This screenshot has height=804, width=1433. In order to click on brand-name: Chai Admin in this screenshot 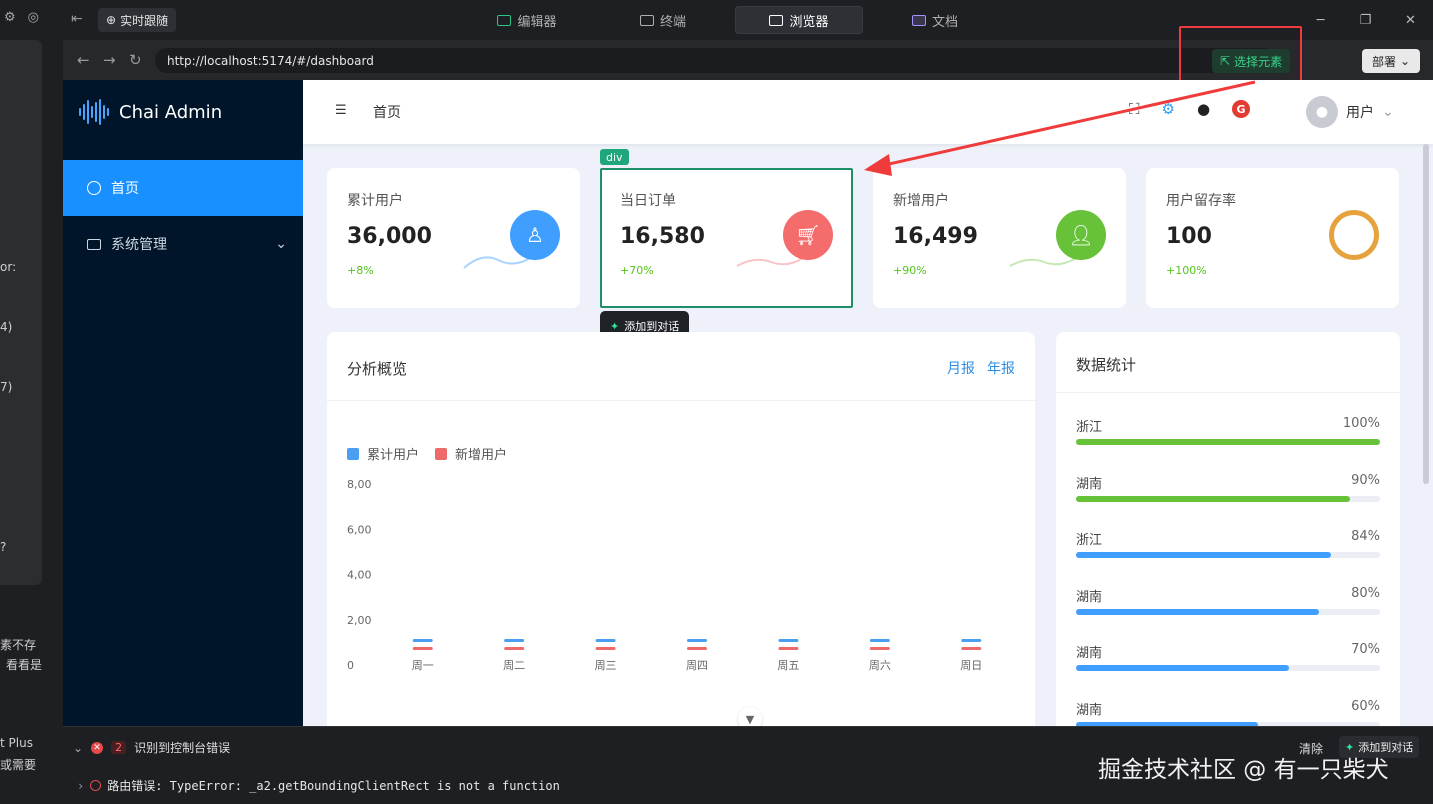, I will do `click(171, 112)`.